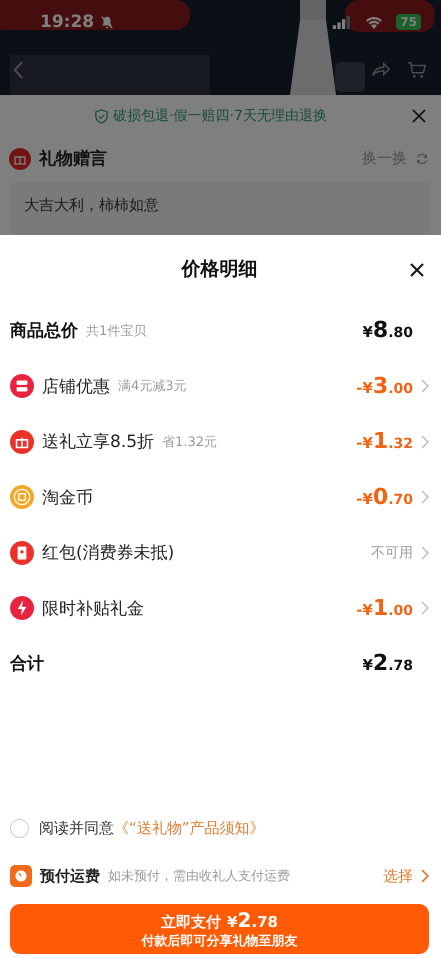 The width and height of the screenshot is (441, 958). I want to click on refresh-icon, so click(422, 159).